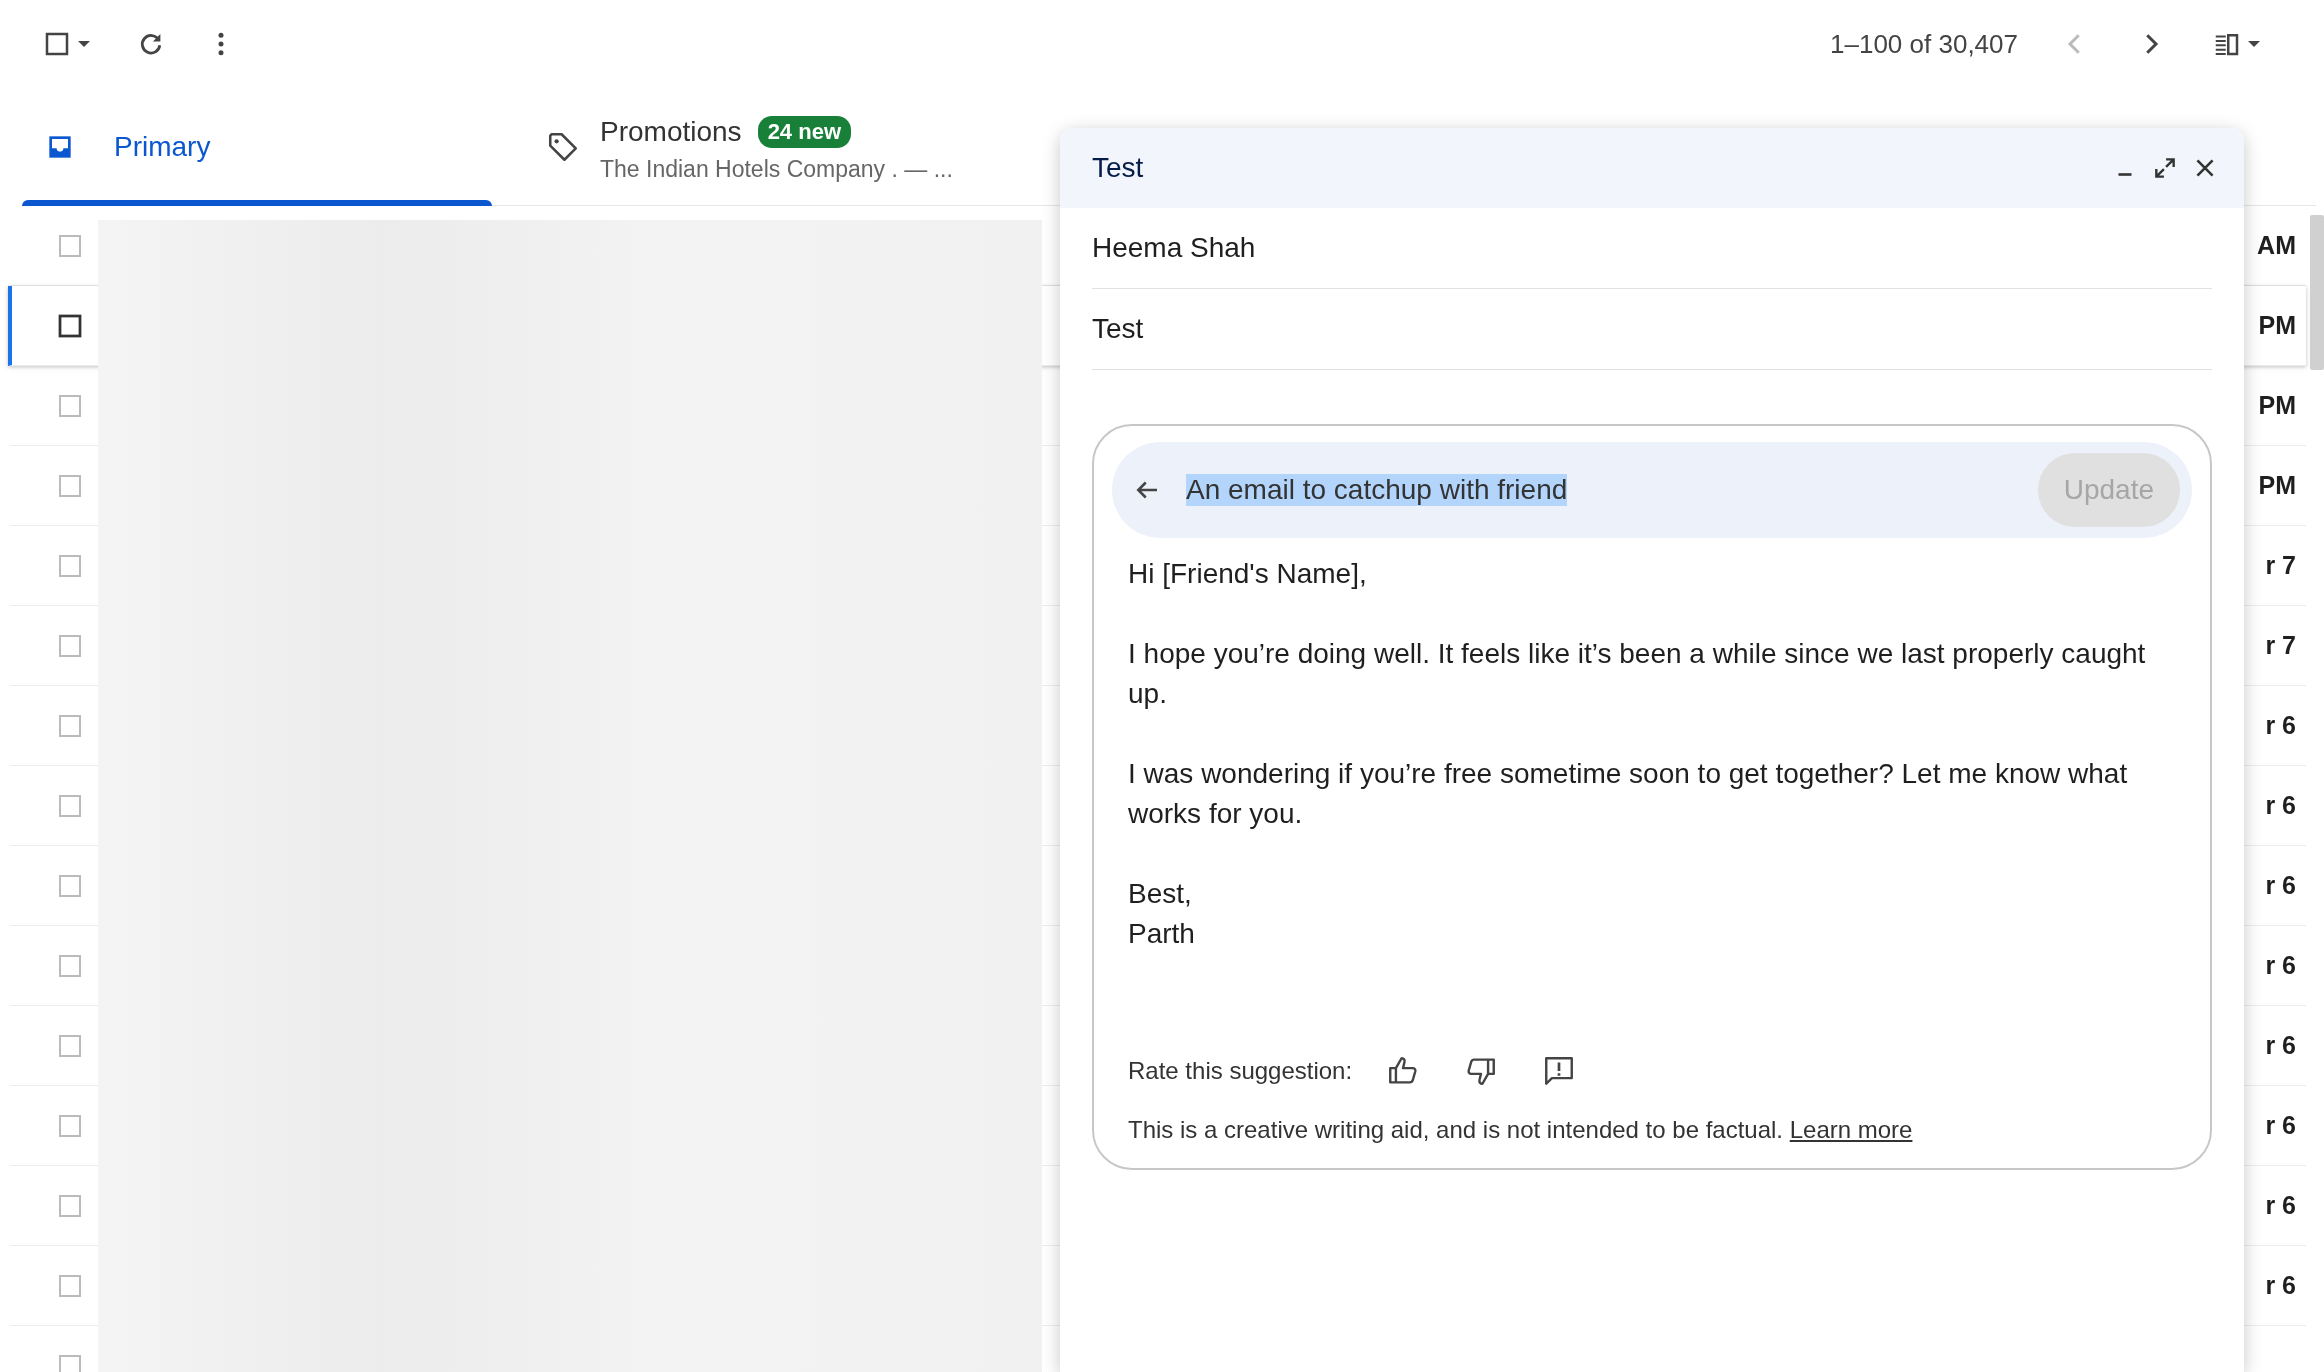 Image resolution: width=2324 pixels, height=1372 pixels. Describe the element at coordinates (1851, 1129) in the screenshot. I see `learn-more-link: Learn more` at that location.